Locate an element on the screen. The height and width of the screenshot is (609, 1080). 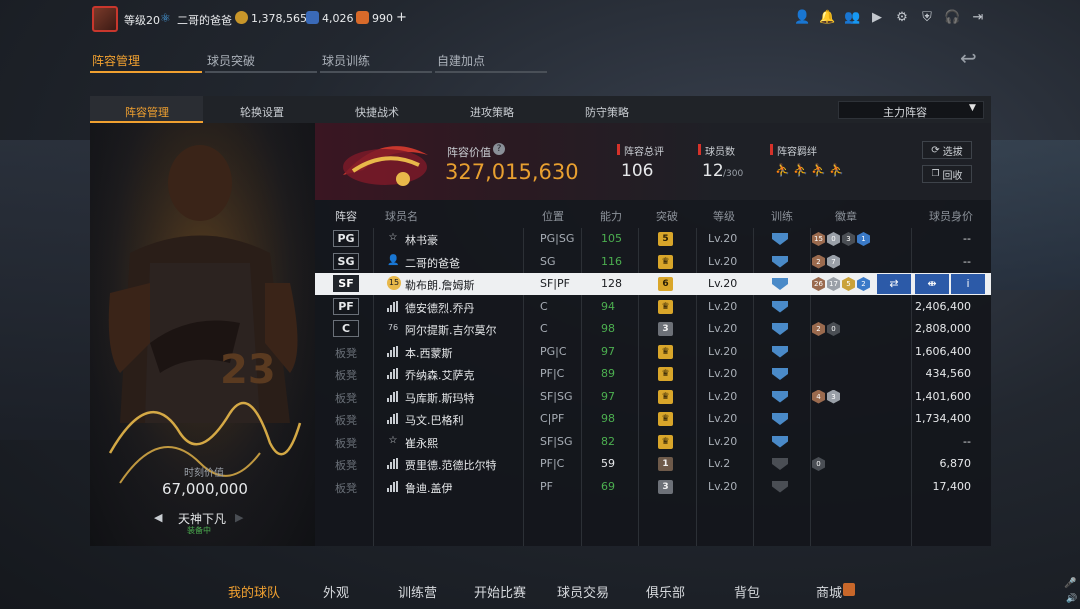
star-icon: ☆ is located at coordinates (393, 237).